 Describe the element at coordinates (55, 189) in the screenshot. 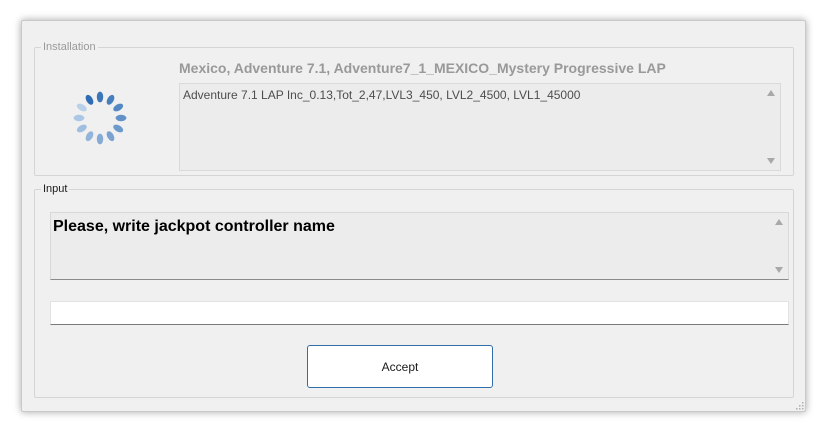

I see `input-group-label: Input` at that location.